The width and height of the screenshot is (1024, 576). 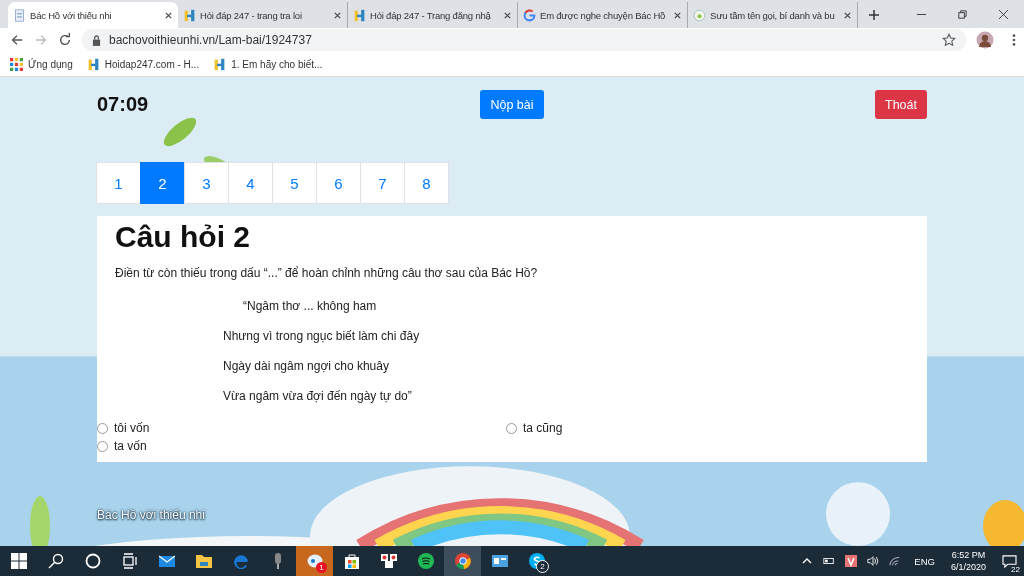 What do you see at coordinates (707, 428) in the screenshot?
I see `answer-option: ta cũng` at bounding box center [707, 428].